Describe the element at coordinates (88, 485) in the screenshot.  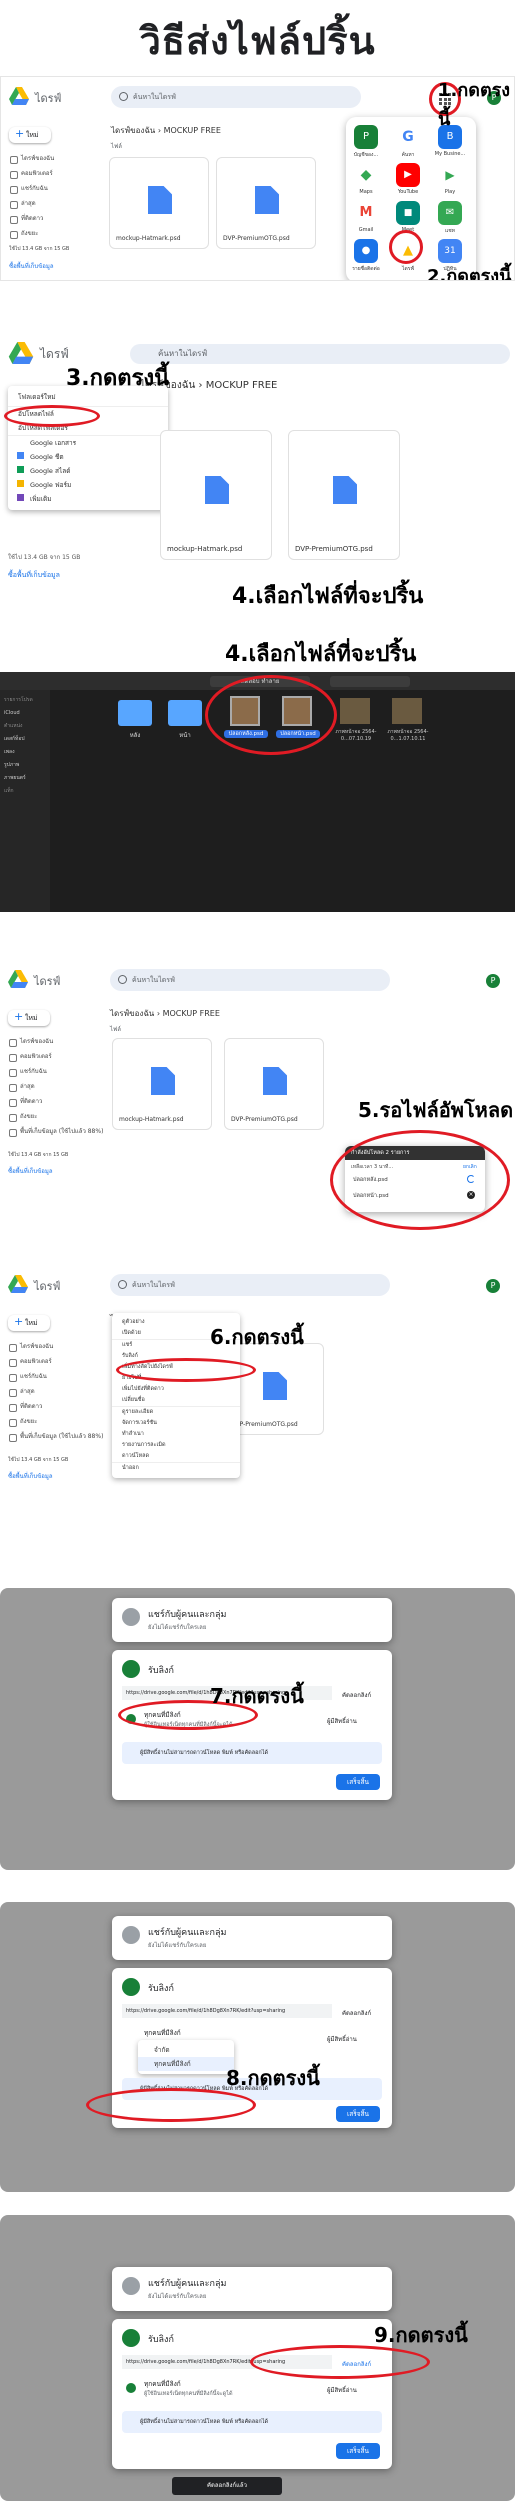
I see `menu-item-forms: Google ฟอร์ม` at that location.